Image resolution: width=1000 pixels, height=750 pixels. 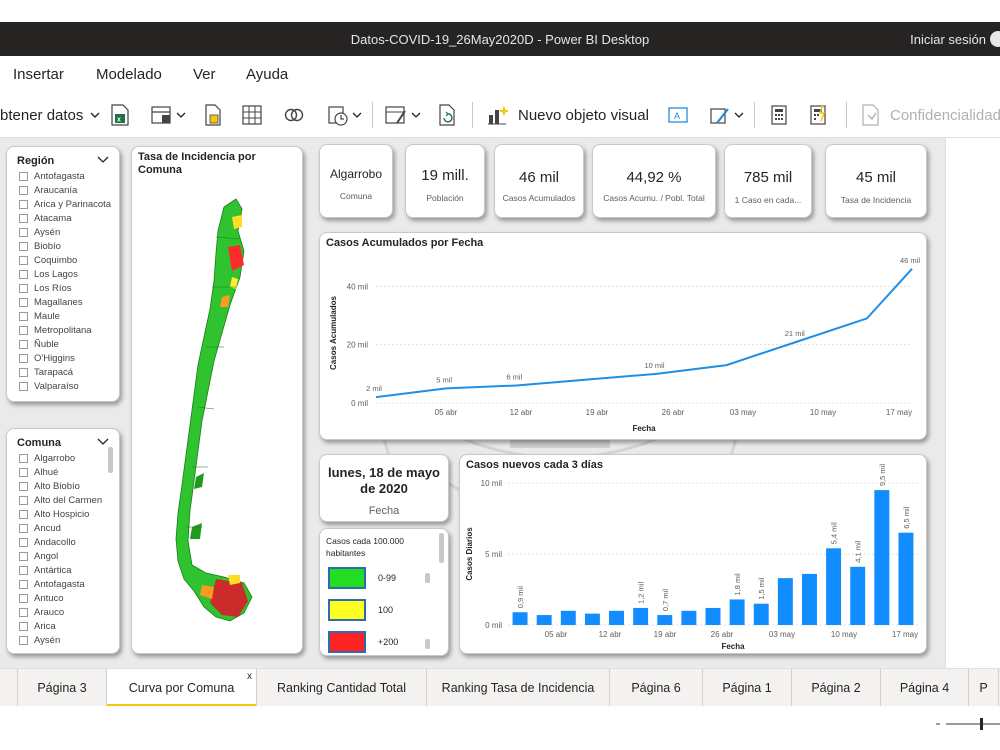 What do you see at coordinates (65, 316) in the screenshot?
I see `slicer-item-region: Maule` at bounding box center [65, 316].